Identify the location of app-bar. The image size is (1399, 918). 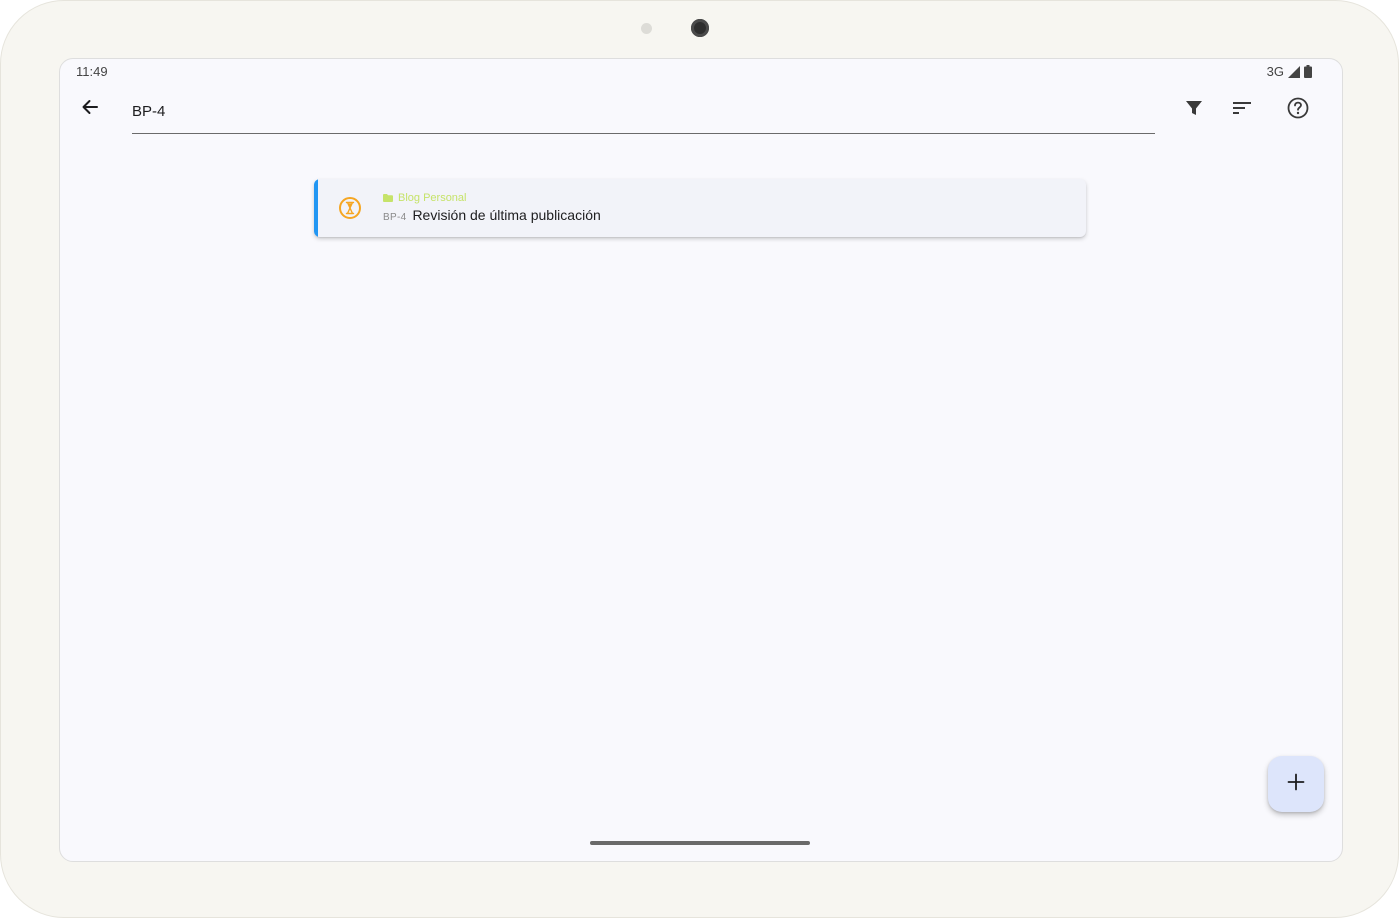
(701, 115).